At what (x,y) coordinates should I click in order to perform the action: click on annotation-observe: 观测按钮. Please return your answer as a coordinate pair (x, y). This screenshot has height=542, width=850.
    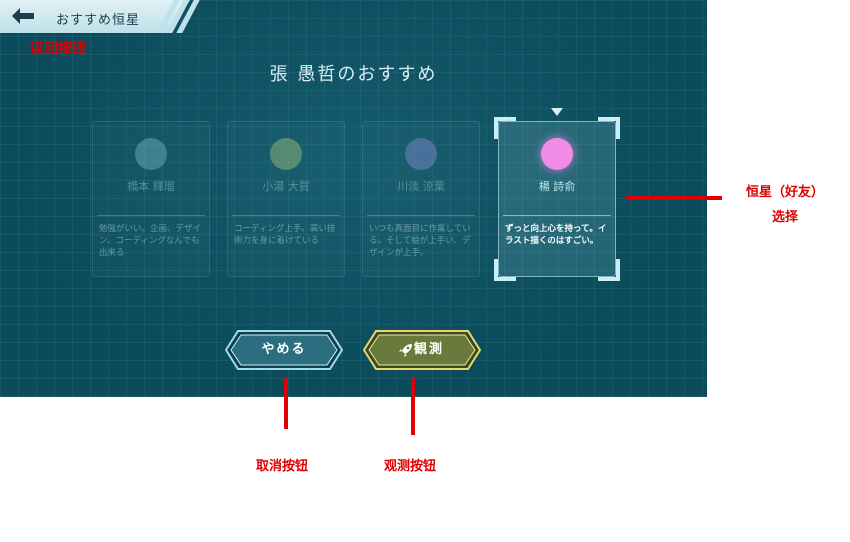
    Looking at the image, I should click on (410, 466).